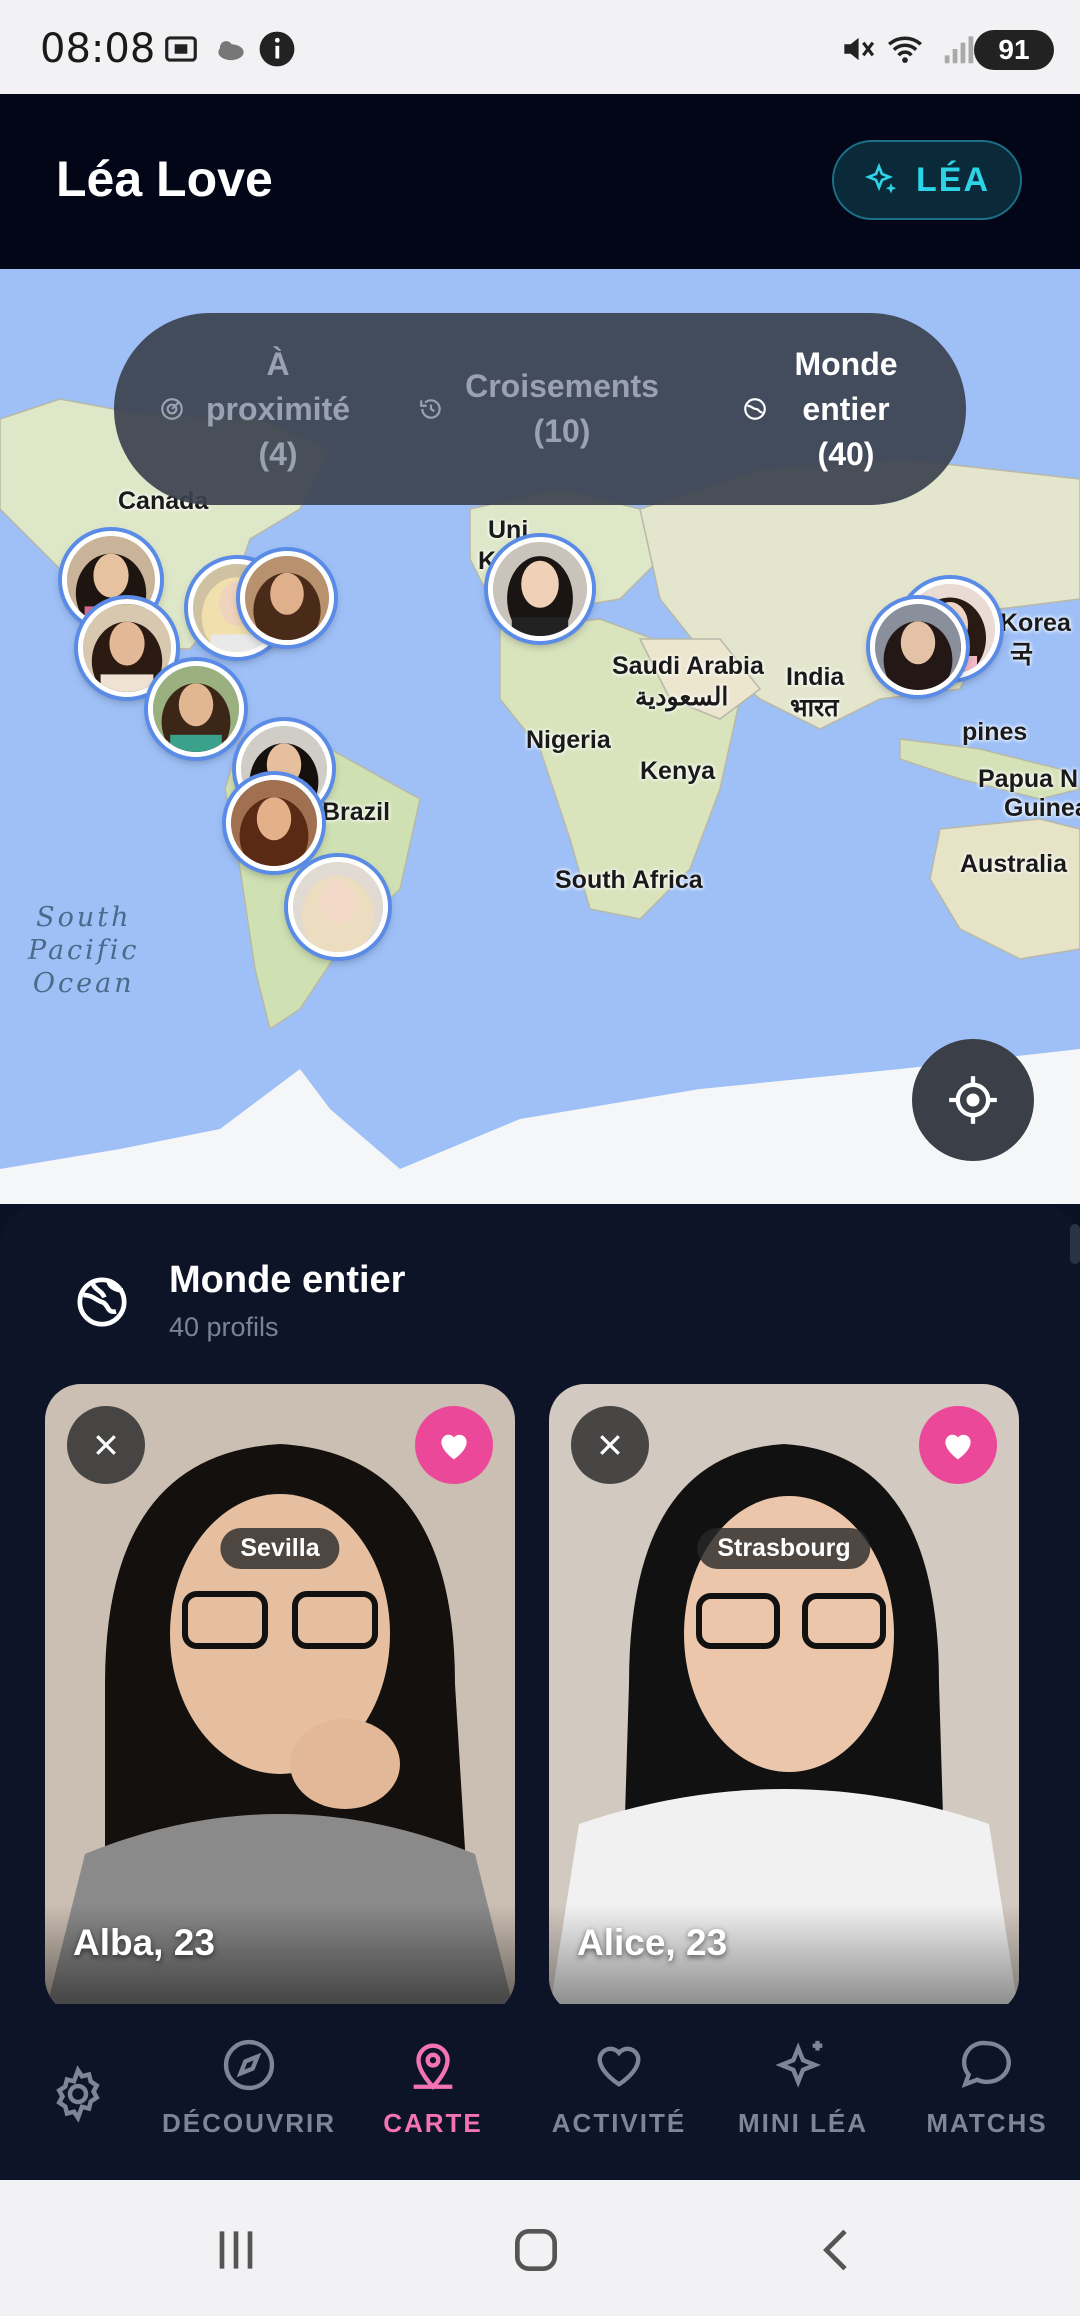 This screenshot has width=1080, height=2316. Describe the element at coordinates (277, 49) in the screenshot. I see `info-icon` at that location.